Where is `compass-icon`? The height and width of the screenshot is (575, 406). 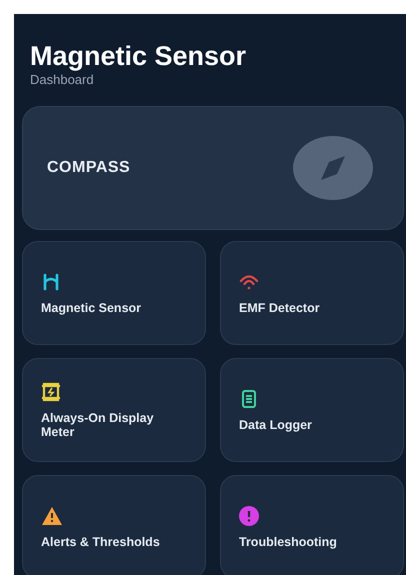 compass-icon is located at coordinates (333, 168).